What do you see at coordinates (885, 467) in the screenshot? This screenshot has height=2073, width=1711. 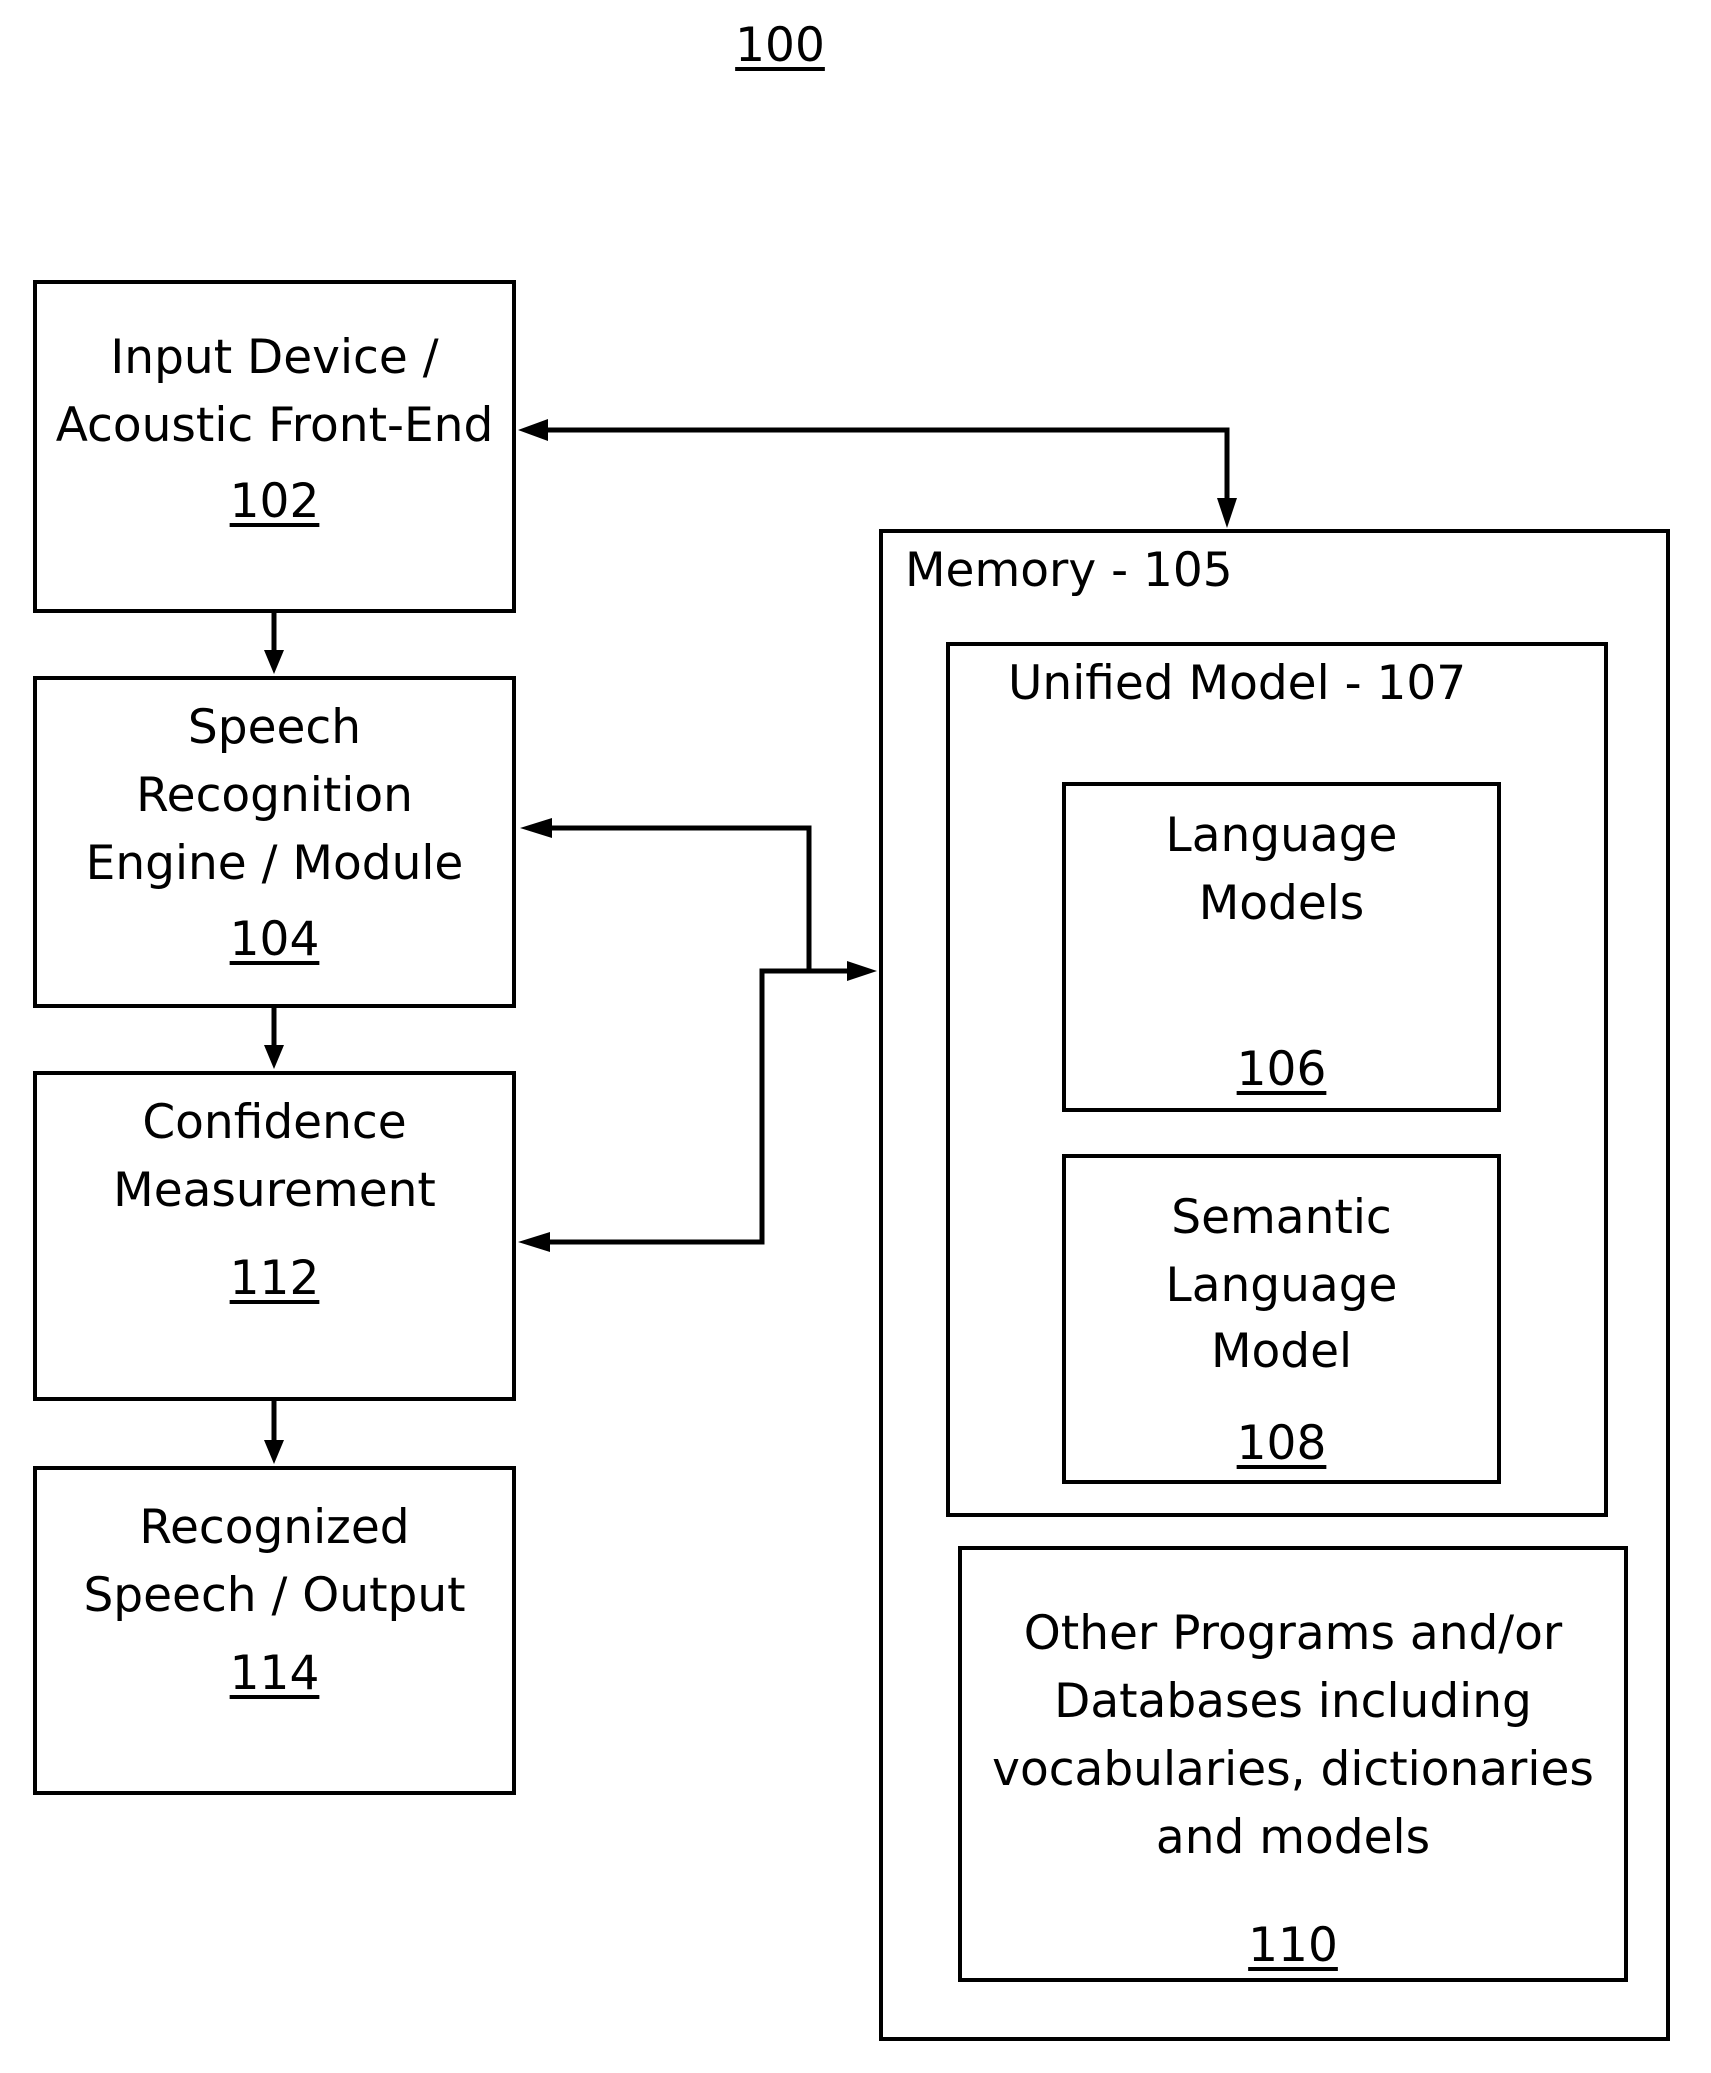 I see `link-102-memory` at bounding box center [885, 467].